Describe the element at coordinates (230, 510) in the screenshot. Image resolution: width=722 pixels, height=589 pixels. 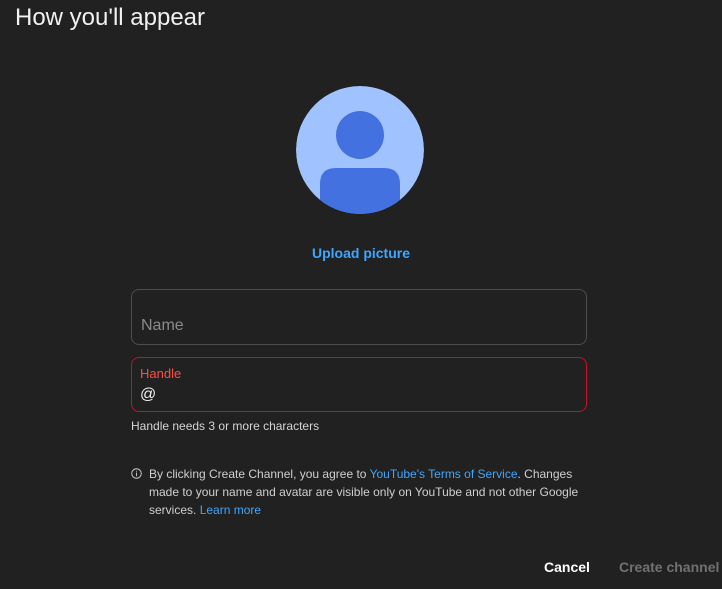
I see `learn-more-link: Learn more` at that location.